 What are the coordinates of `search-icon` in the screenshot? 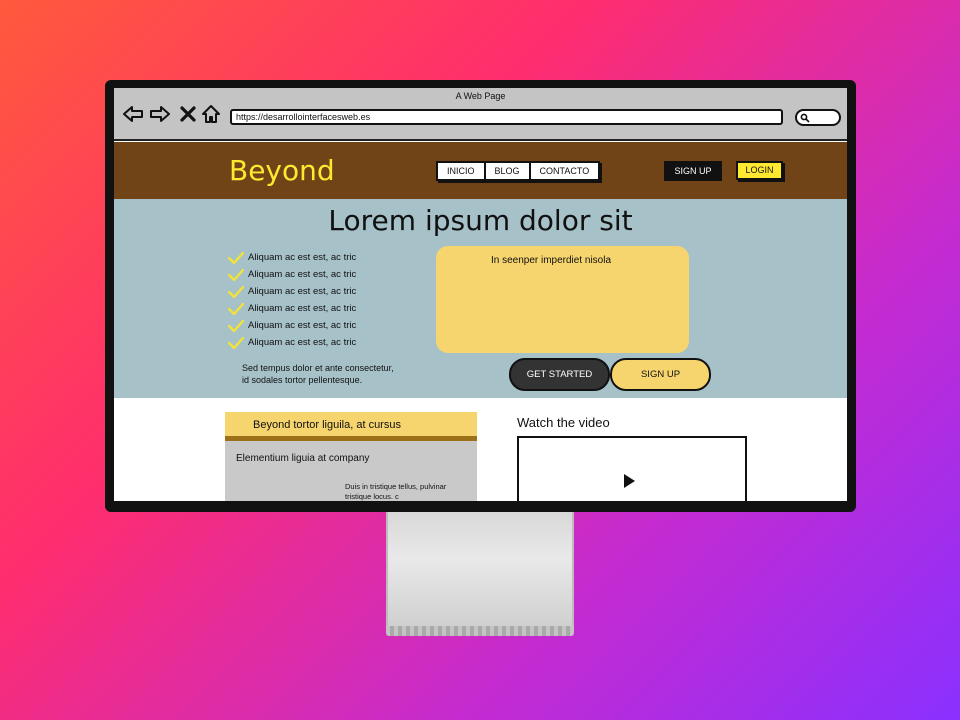 It's located at (805, 118).